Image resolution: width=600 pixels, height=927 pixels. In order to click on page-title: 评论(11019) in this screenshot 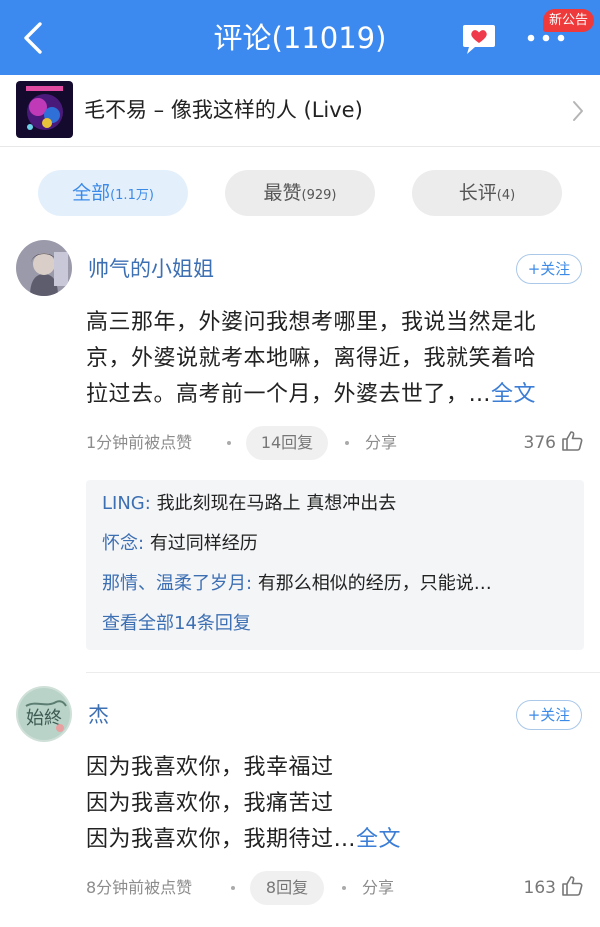, I will do `click(300, 38)`.